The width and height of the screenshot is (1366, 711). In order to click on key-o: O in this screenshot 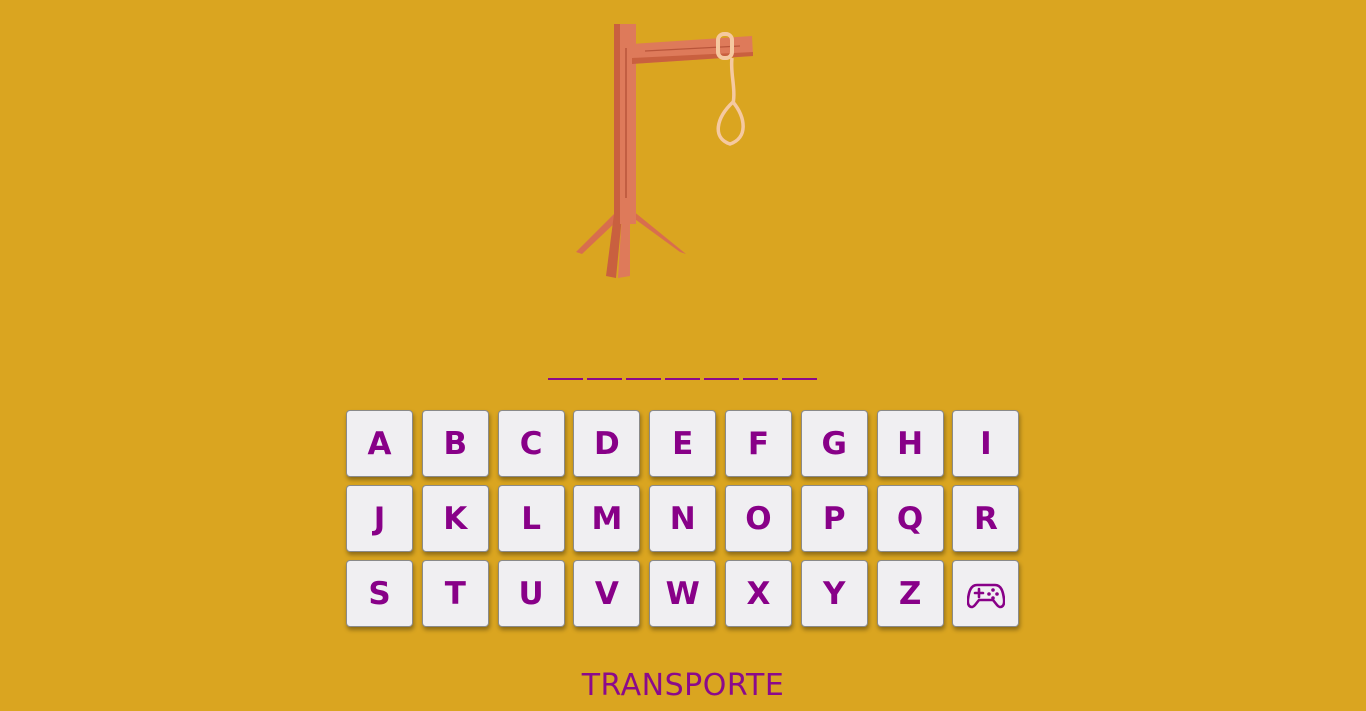, I will do `click(758, 518)`.